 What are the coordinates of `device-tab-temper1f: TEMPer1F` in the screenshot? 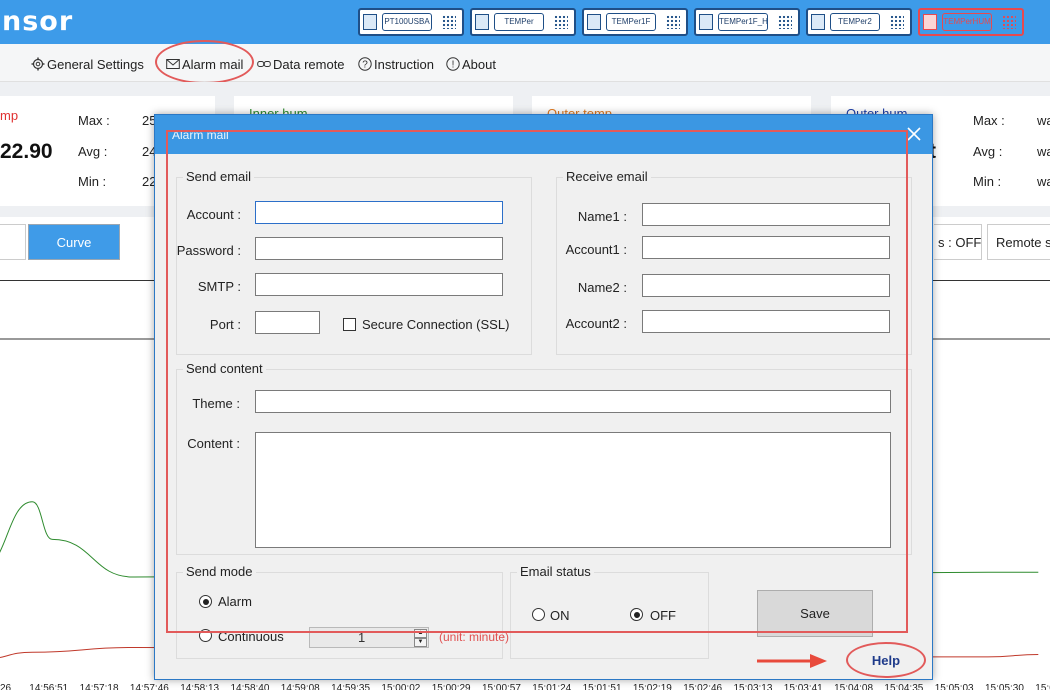 It's located at (635, 22).